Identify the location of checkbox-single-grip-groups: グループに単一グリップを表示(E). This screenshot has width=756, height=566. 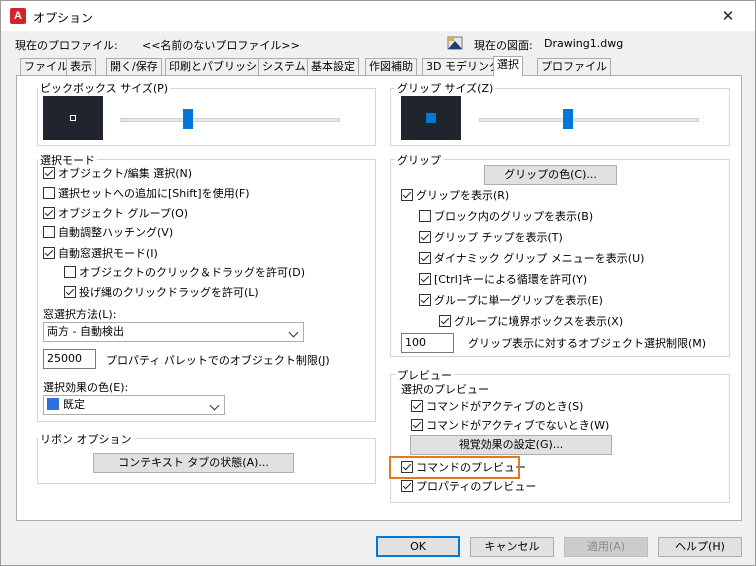
(511, 301).